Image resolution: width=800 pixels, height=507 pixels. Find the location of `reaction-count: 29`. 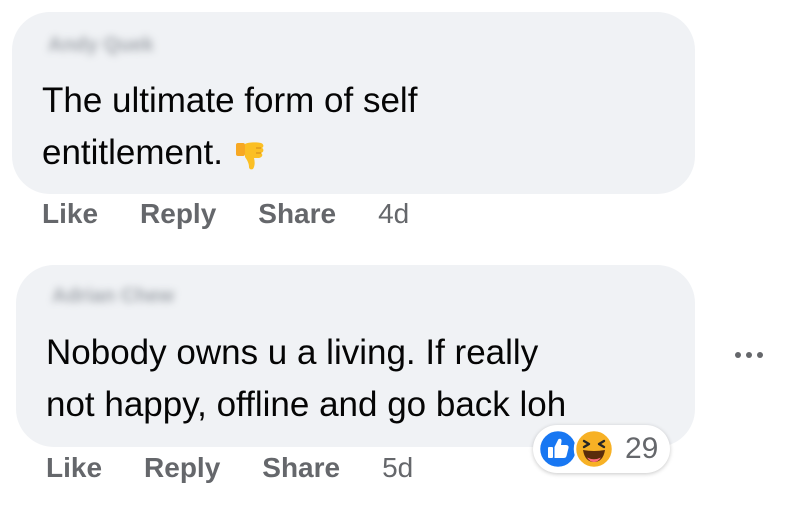

reaction-count: 29 is located at coordinates (642, 448).